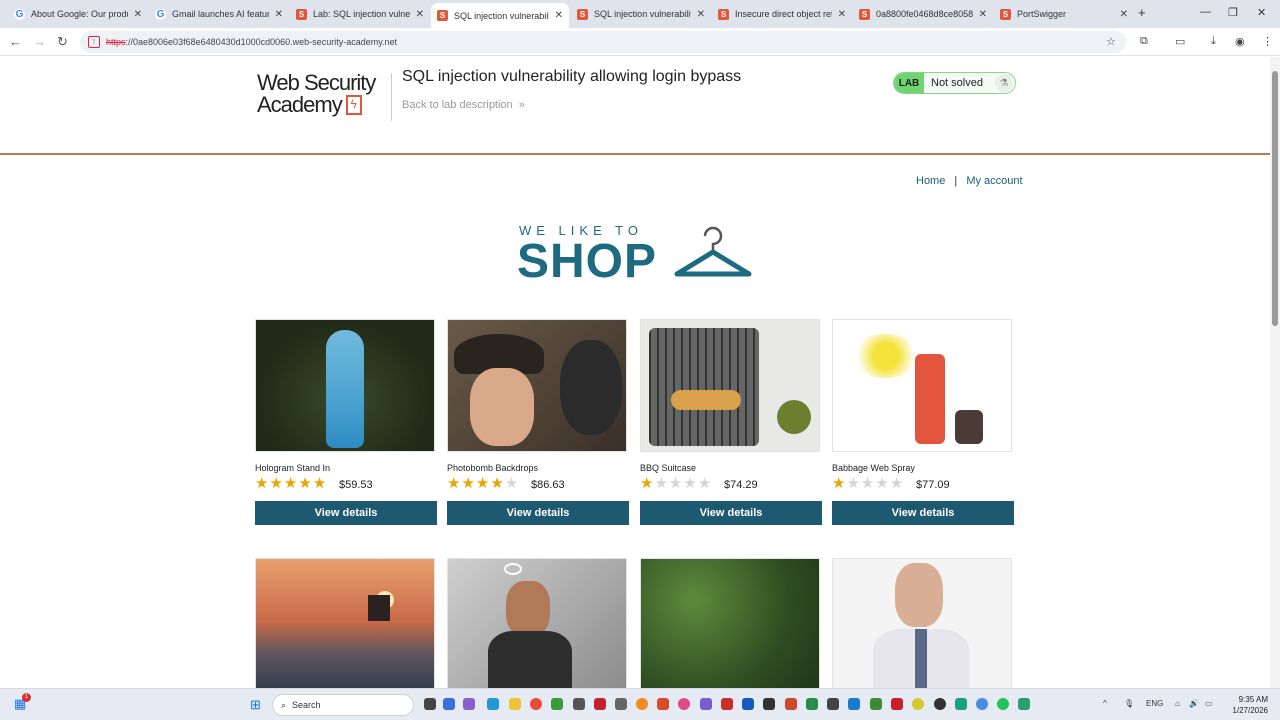  I want to click on outlook-icon, so click(748, 704).